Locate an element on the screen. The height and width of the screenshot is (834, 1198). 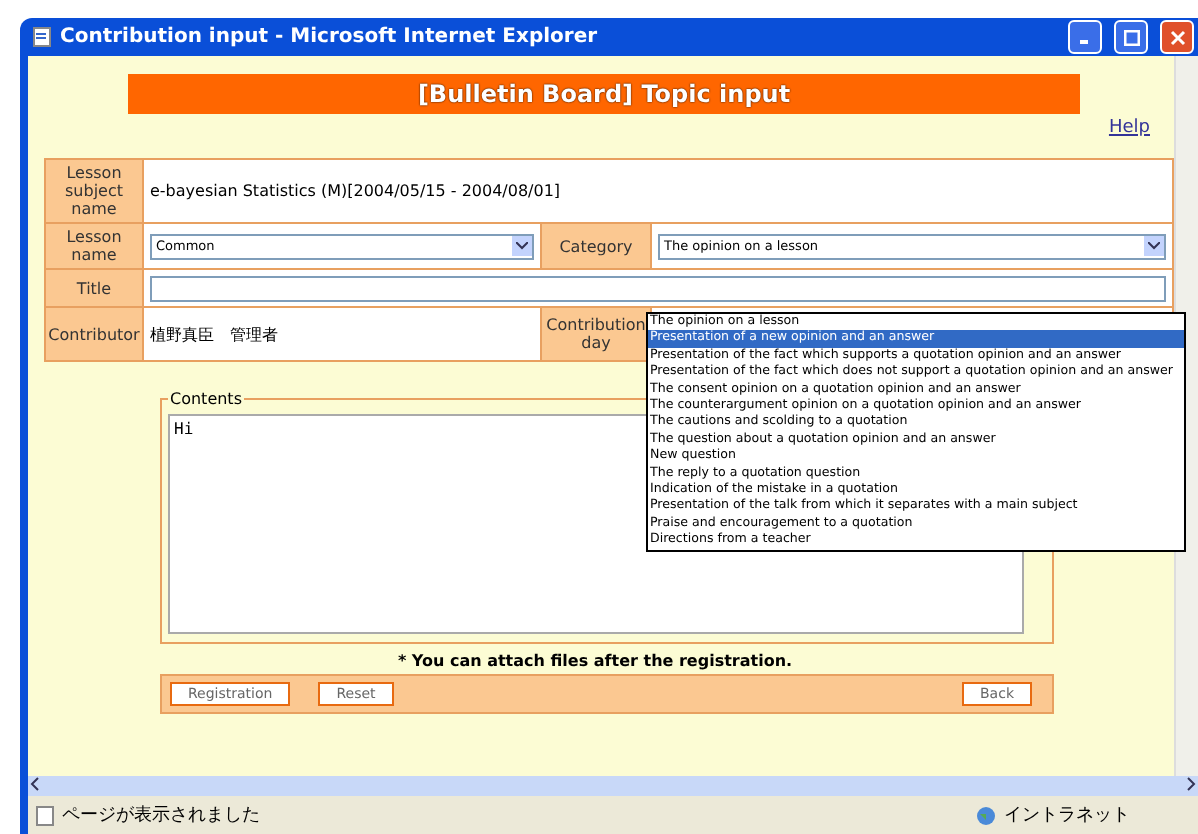
close-icon is located at coordinates (1177, 37).